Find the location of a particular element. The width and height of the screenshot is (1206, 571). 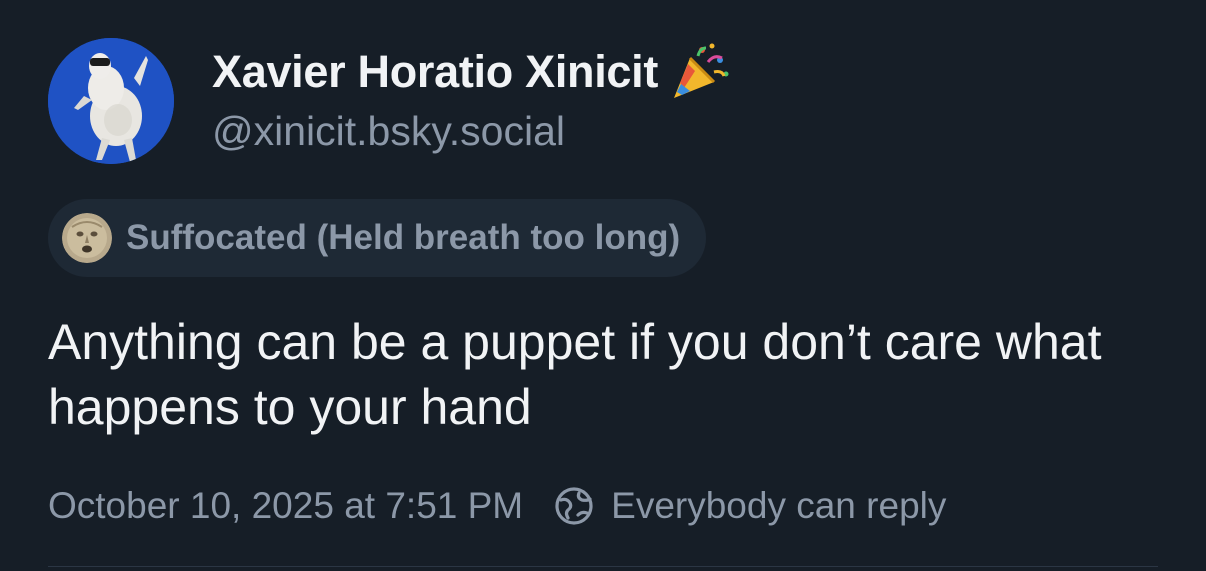

moderation-label: Suffocated (Held breath too long) is located at coordinates (377, 238).